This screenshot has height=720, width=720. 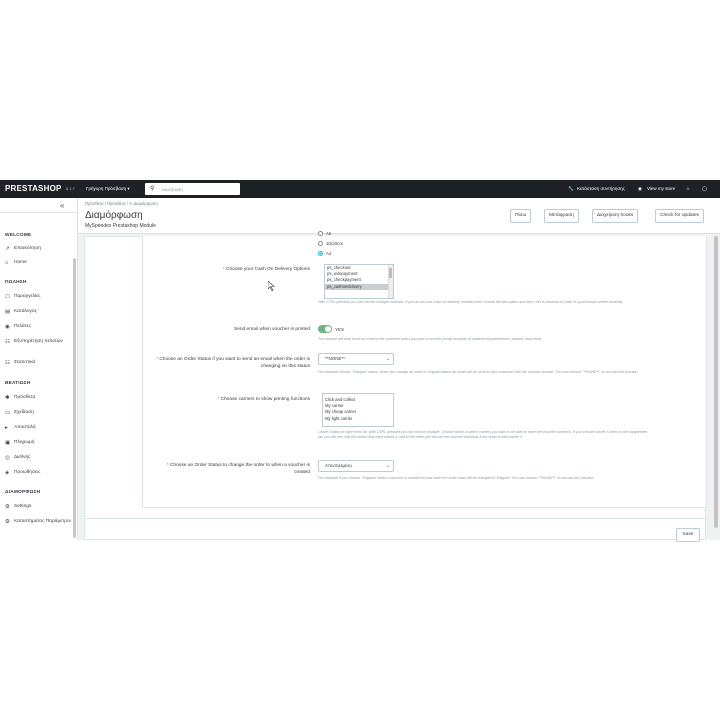 I want to click on sidebar-item: ☷ Εξυπηρέτηση πελατών, so click(x=34, y=342).